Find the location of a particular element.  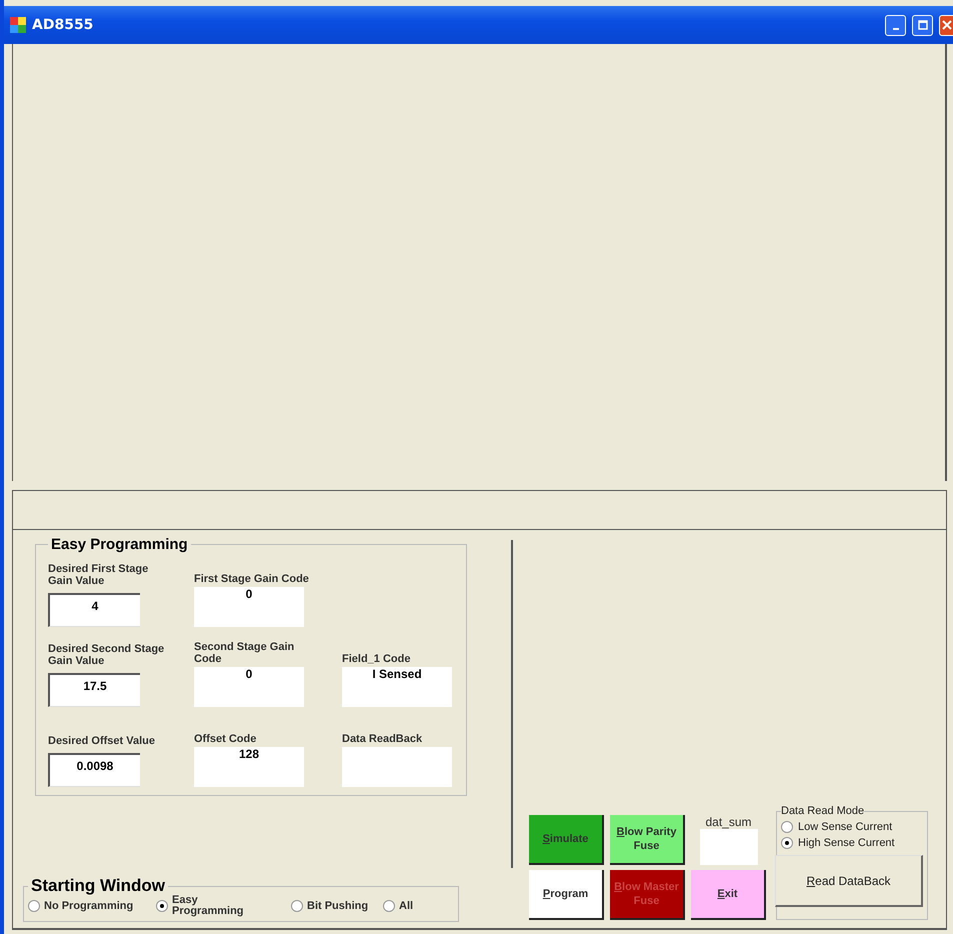

field-label: Data ReadBack is located at coordinates (383, 739).